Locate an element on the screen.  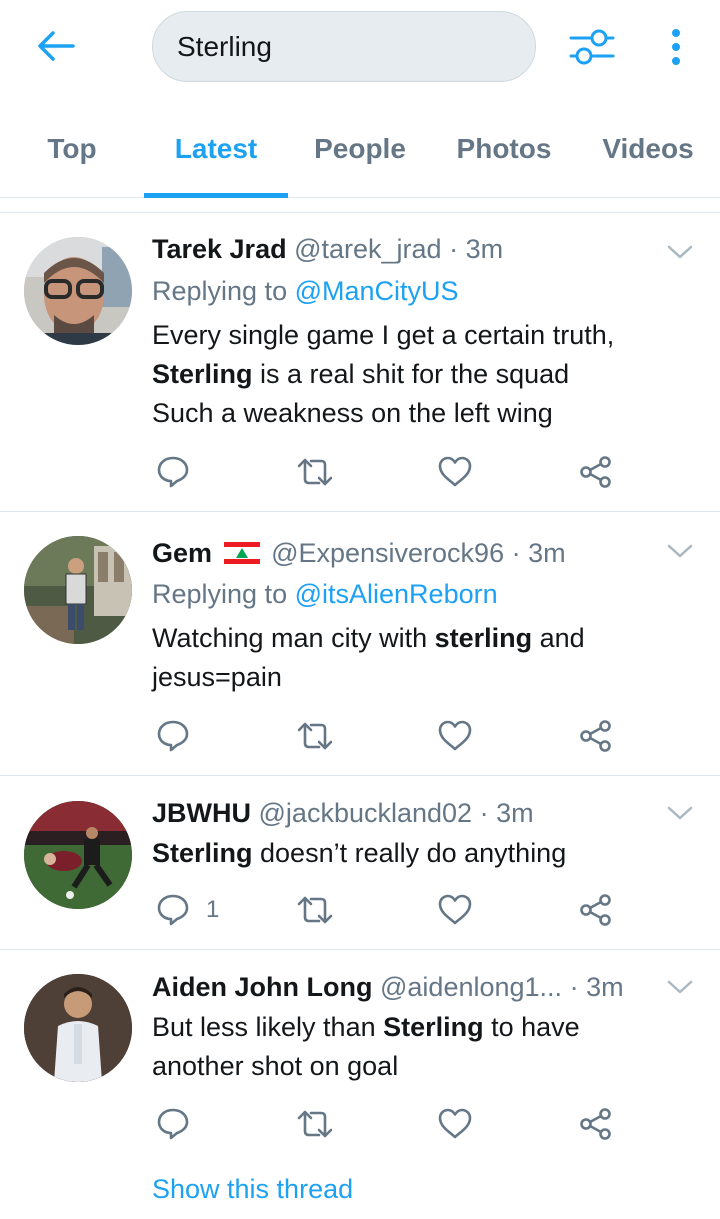
search-query: Sterling is located at coordinates (224, 46).